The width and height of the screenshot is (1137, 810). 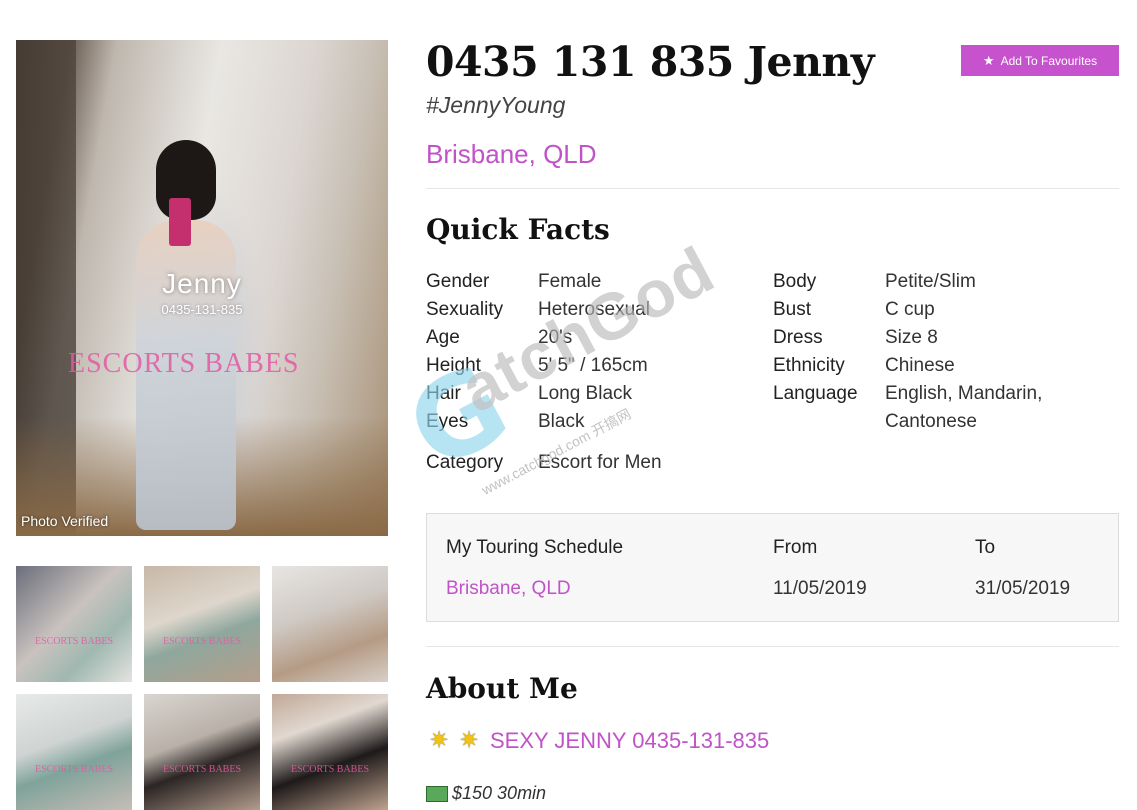 I want to click on thumbnail-2: ESCORTS BABES, so click(x=202, y=624).